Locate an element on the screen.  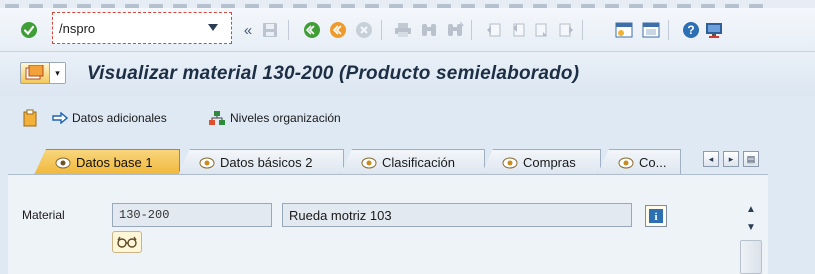
arrow-right-icon is located at coordinates (60, 118).